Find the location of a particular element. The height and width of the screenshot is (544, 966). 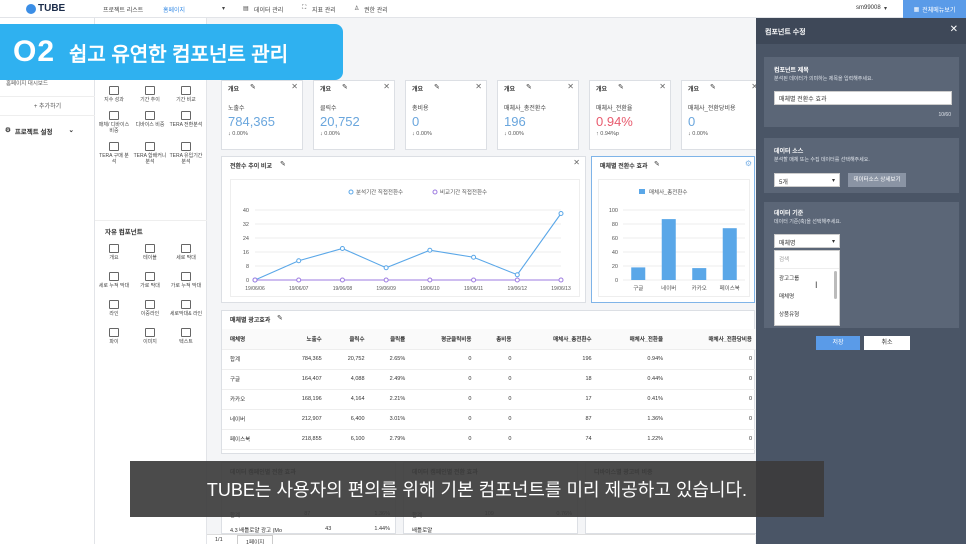

free-component-item: 파이 is located at coordinates (114, 336).